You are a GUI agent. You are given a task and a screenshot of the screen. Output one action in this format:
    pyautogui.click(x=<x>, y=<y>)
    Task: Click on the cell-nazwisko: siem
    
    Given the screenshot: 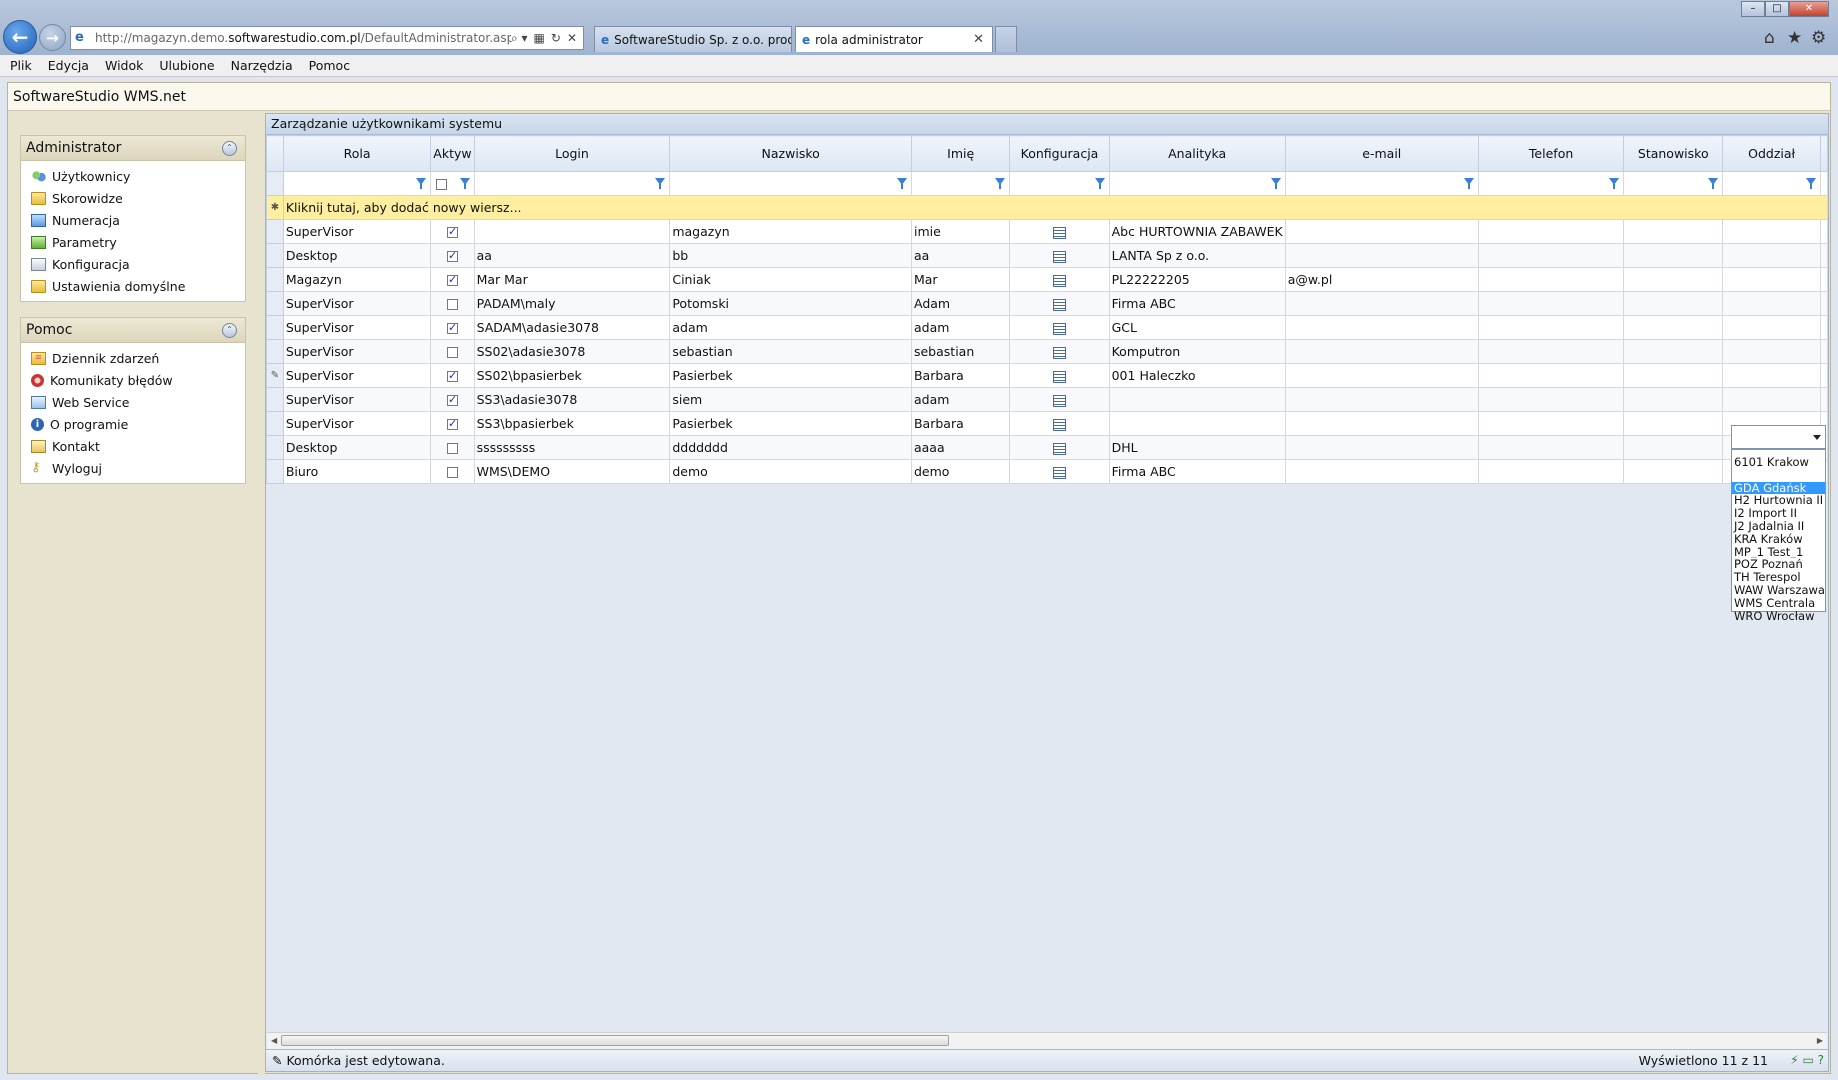 What is the action you would take?
    pyautogui.click(x=790, y=399)
    